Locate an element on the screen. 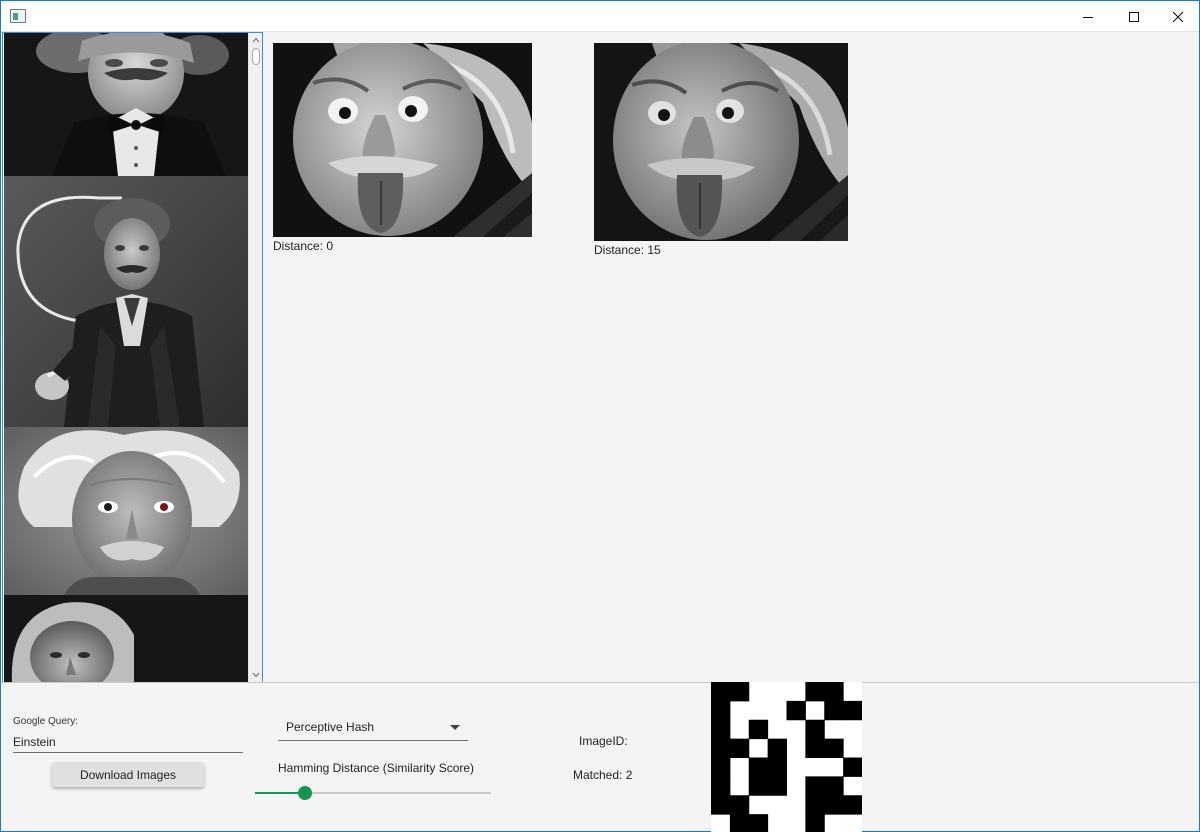  query-label: Google Query: is located at coordinates (46, 721).